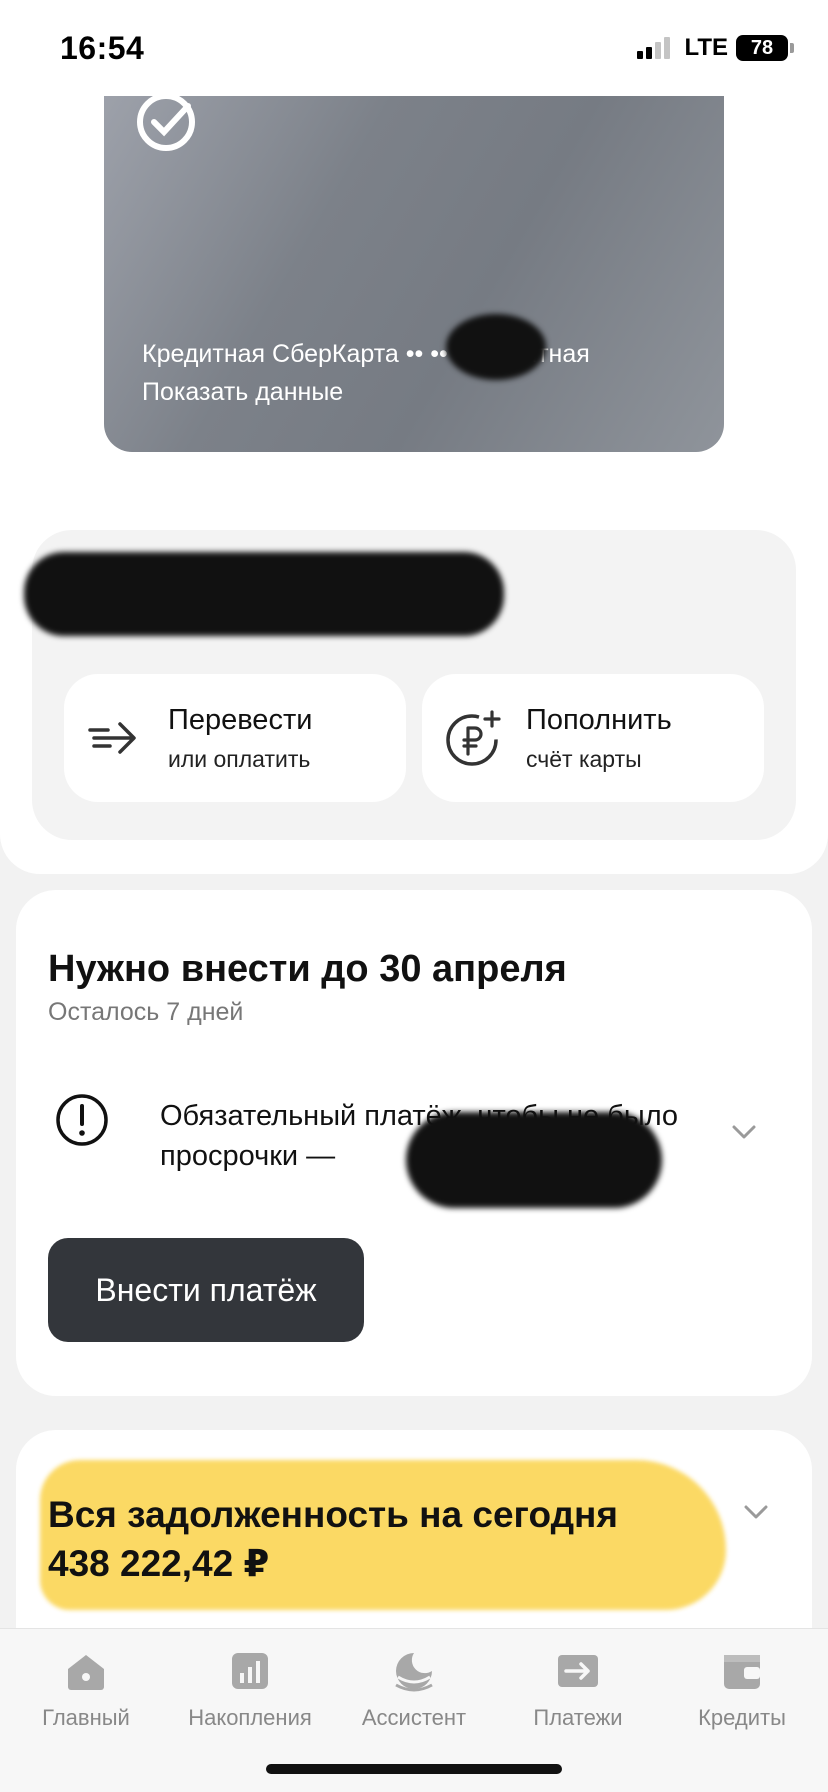 The width and height of the screenshot is (828, 1792). I want to click on total-debt-label: Вся задолженность на сегодня, so click(333, 1514).